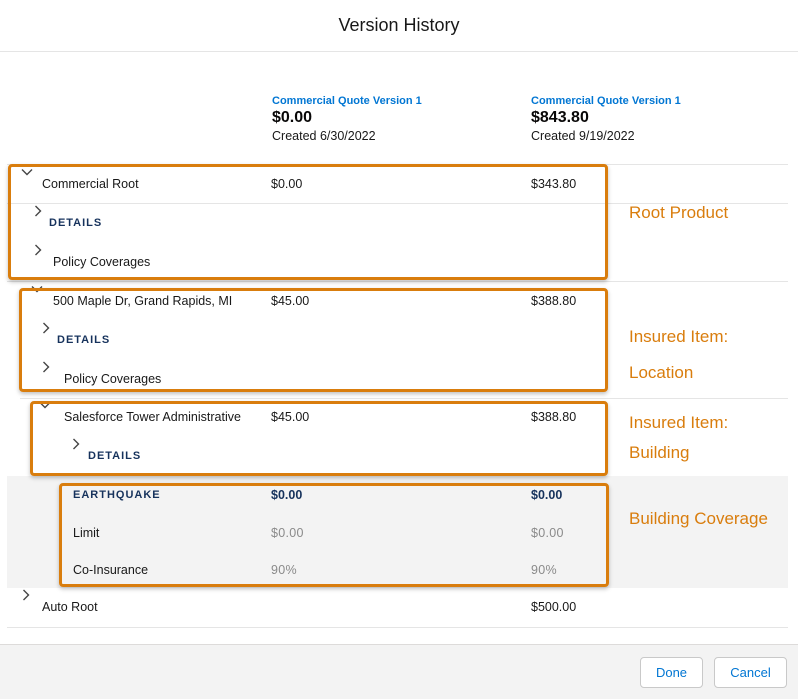  Describe the element at coordinates (308, 222) in the screenshot. I see `annotation-box-root-product` at that location.